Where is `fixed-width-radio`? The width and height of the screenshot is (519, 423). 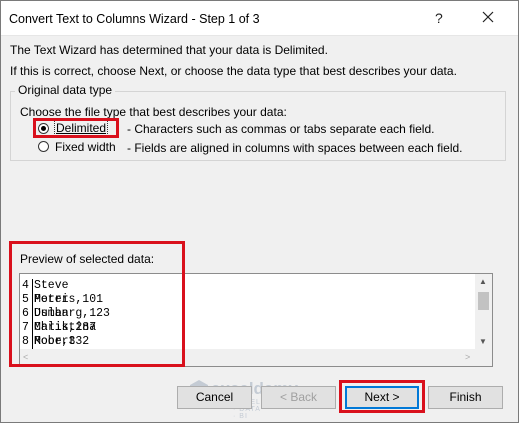
fixed-width-radio is located at coordinates (43, 146).